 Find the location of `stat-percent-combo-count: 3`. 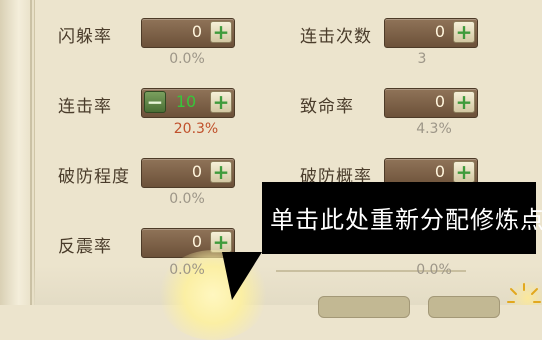

stat-percent-combo-count: 3 is located at coordinates (422, 59).